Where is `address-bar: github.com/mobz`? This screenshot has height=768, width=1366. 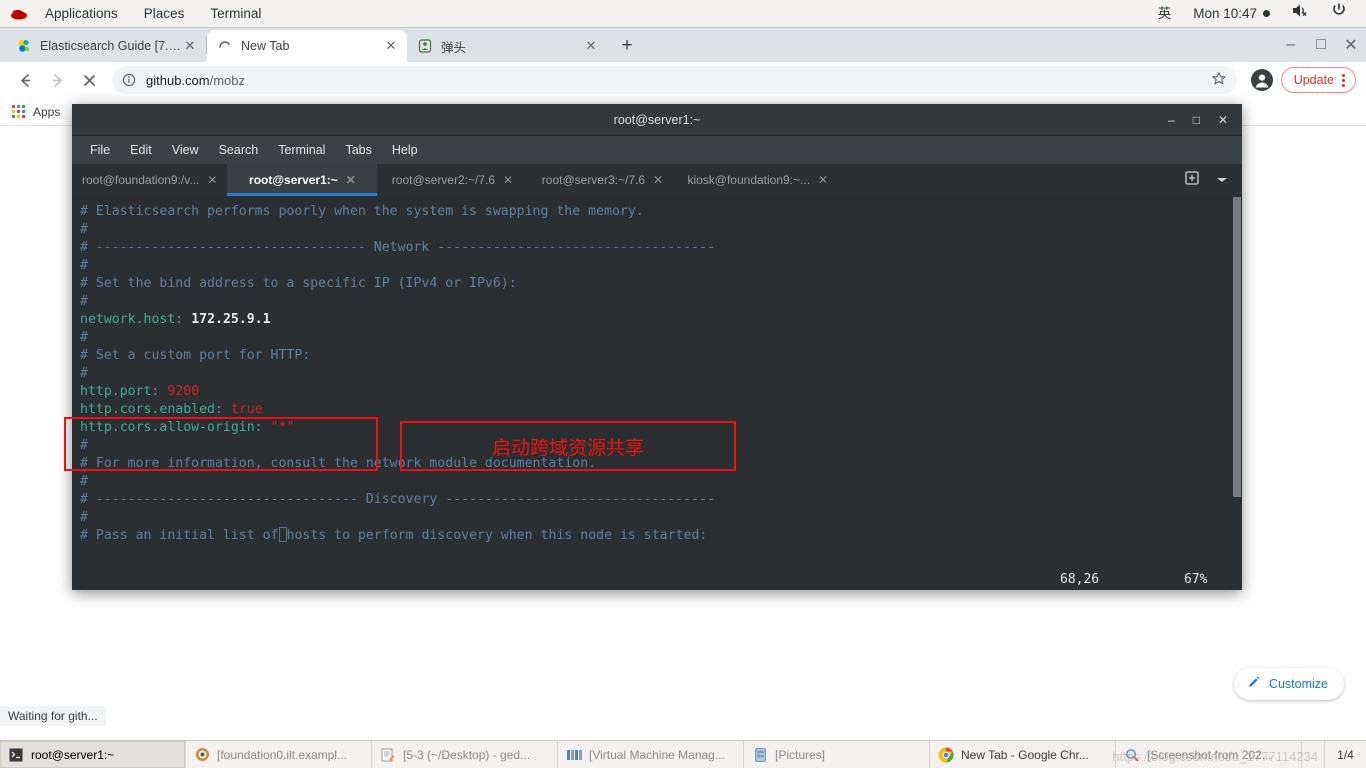
address-bar: github.com/mobz is located at coordinates (674, 80).